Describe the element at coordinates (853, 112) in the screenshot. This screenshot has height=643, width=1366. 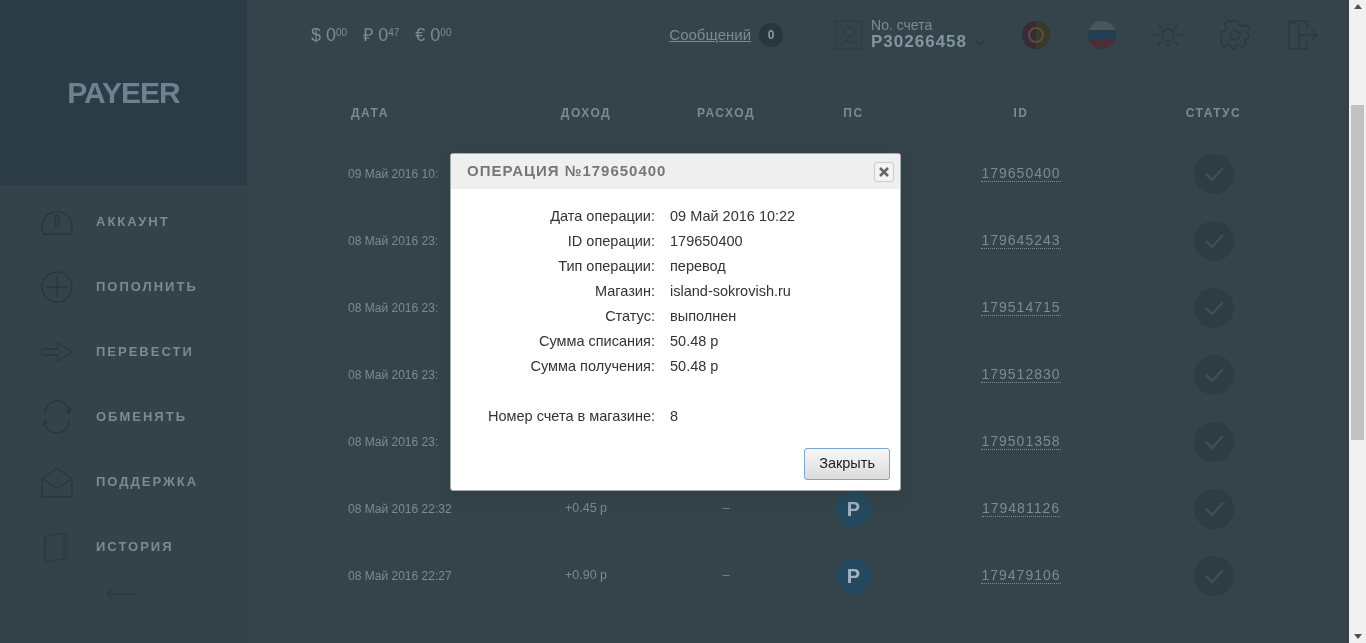
I see `column-header: ПС` at that location.